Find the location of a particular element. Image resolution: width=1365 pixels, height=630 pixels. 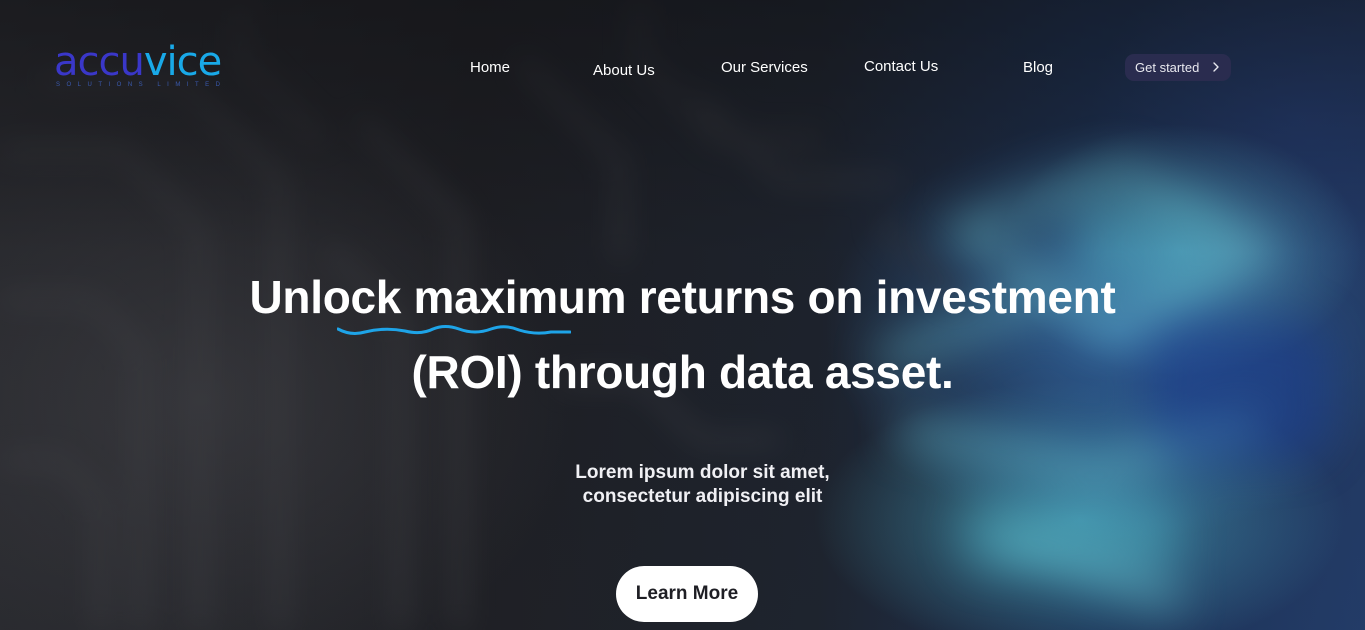

logo-tagline: SOLUTIONS LIMITED is located at coordinates (141, 85).